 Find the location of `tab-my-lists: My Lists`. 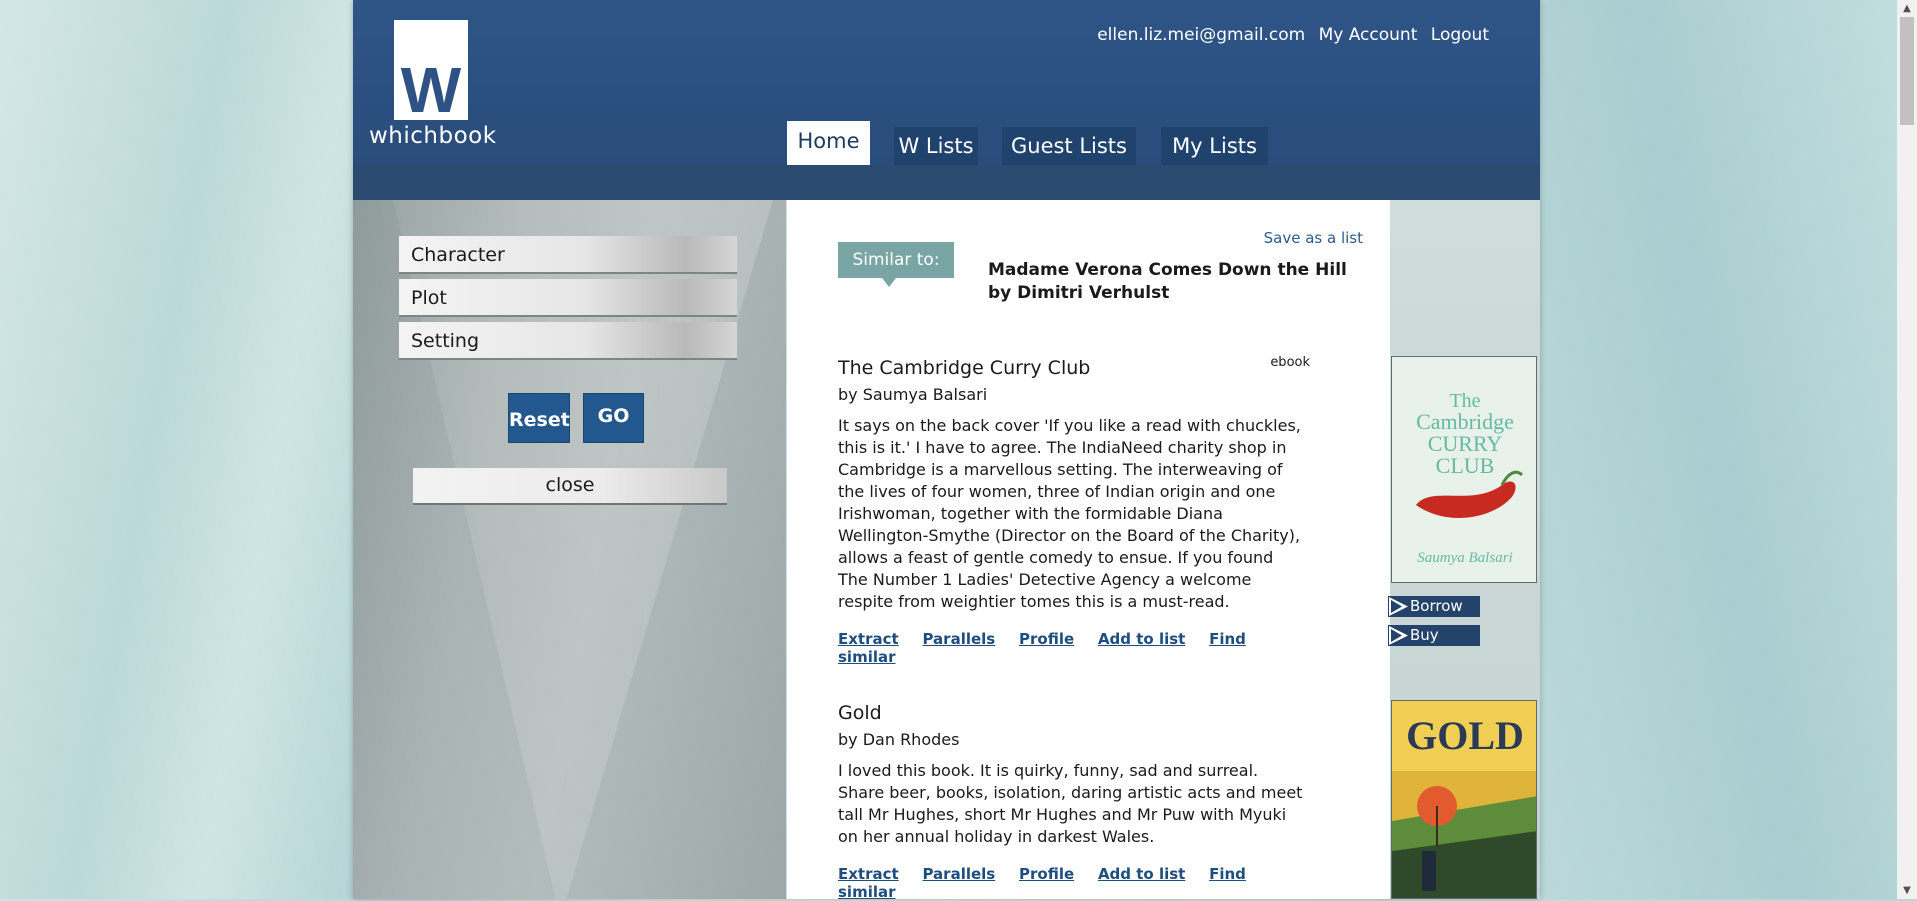

tab-my-lists: My Lists is located at coordinates (1214, 146).